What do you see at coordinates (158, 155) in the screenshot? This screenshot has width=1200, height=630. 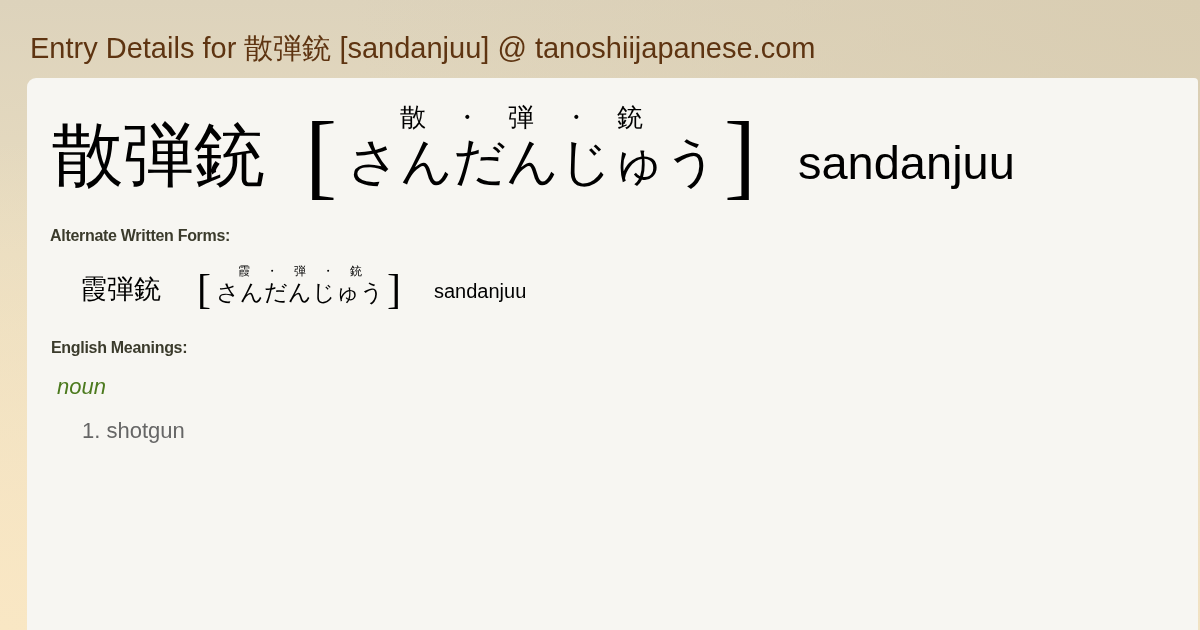 I see `kanji-word: 散弾銃` at bounding box center [158, 155].